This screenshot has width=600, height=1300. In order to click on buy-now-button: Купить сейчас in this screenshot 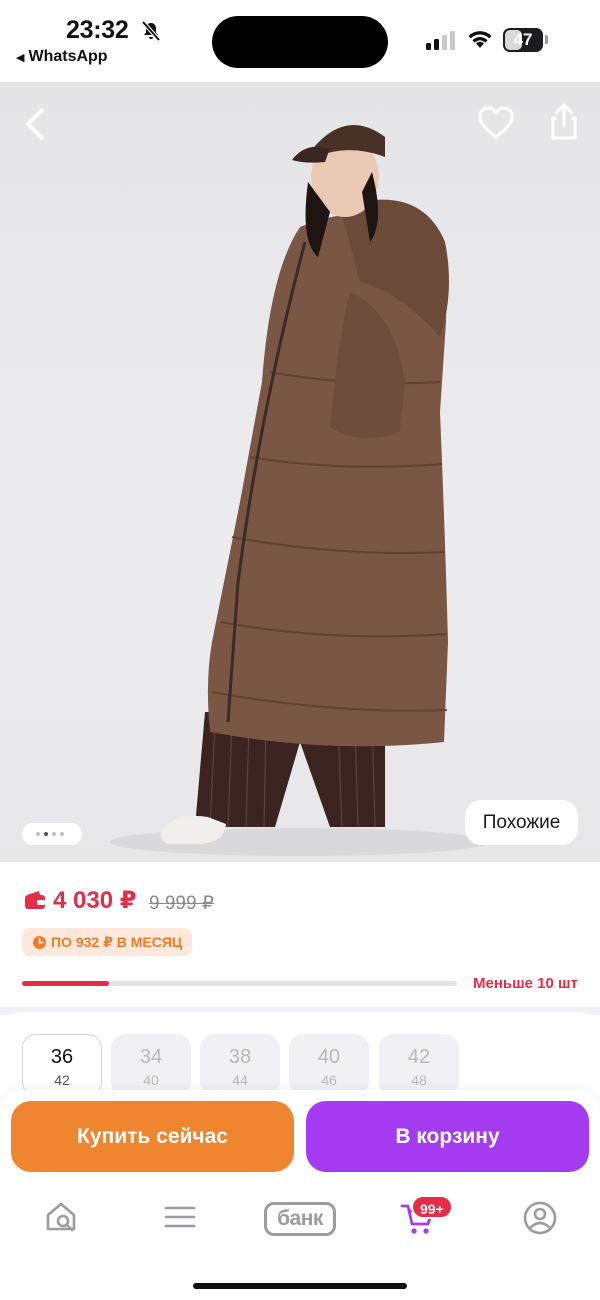, I will do `click(152, 1136)`.